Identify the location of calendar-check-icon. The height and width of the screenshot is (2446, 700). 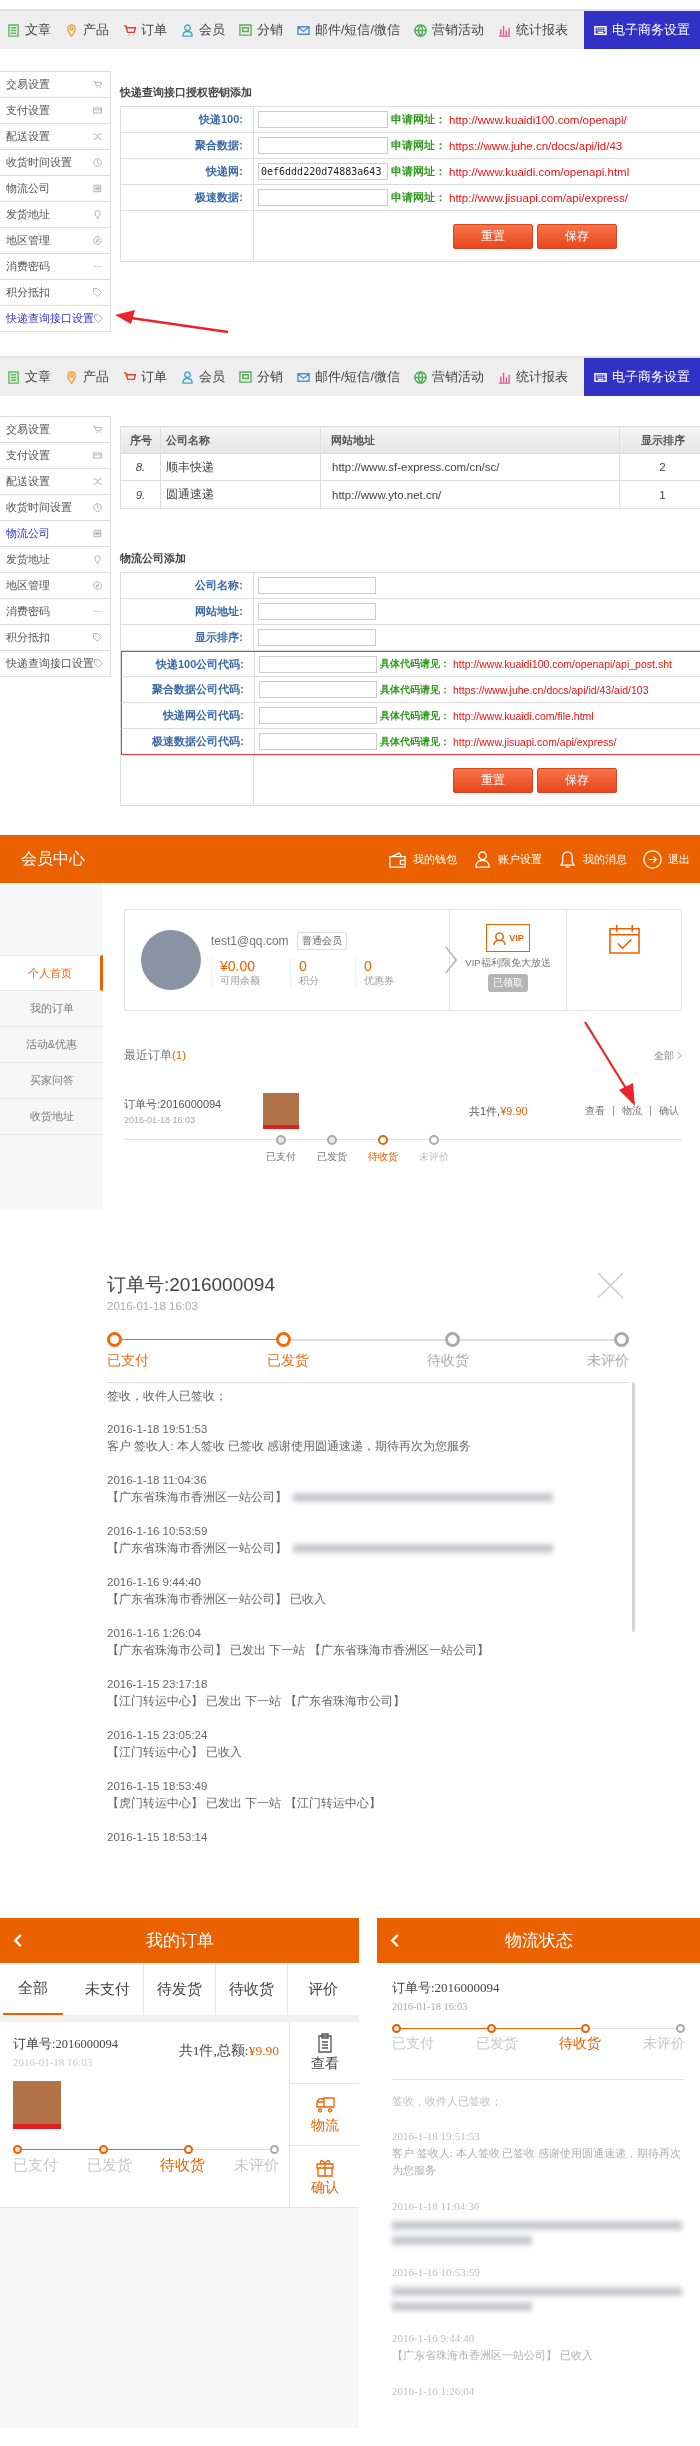
(624, 939).